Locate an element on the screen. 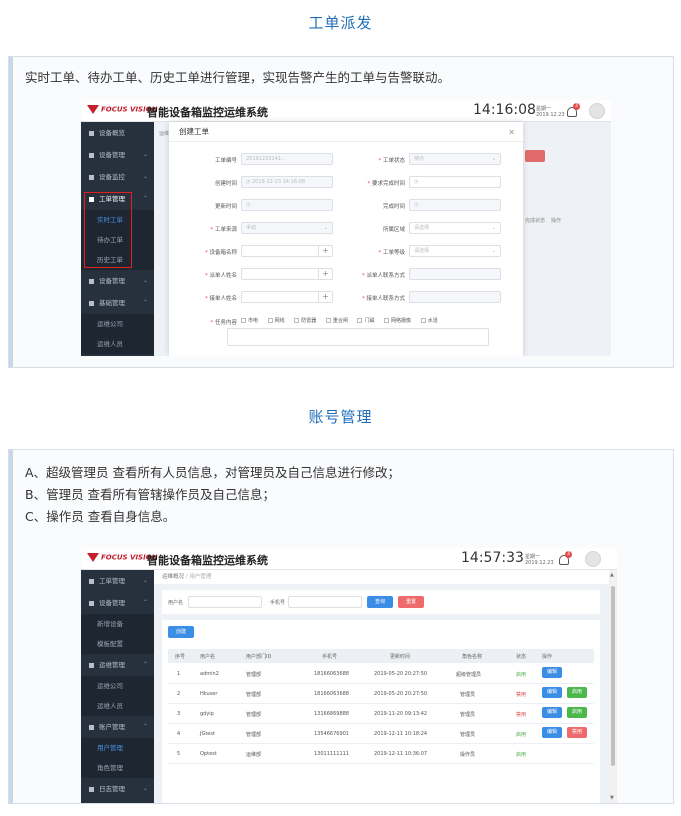 The image size is (681, 816). chevron-down-icon: ⌄ is located at coordinates (145, 580).